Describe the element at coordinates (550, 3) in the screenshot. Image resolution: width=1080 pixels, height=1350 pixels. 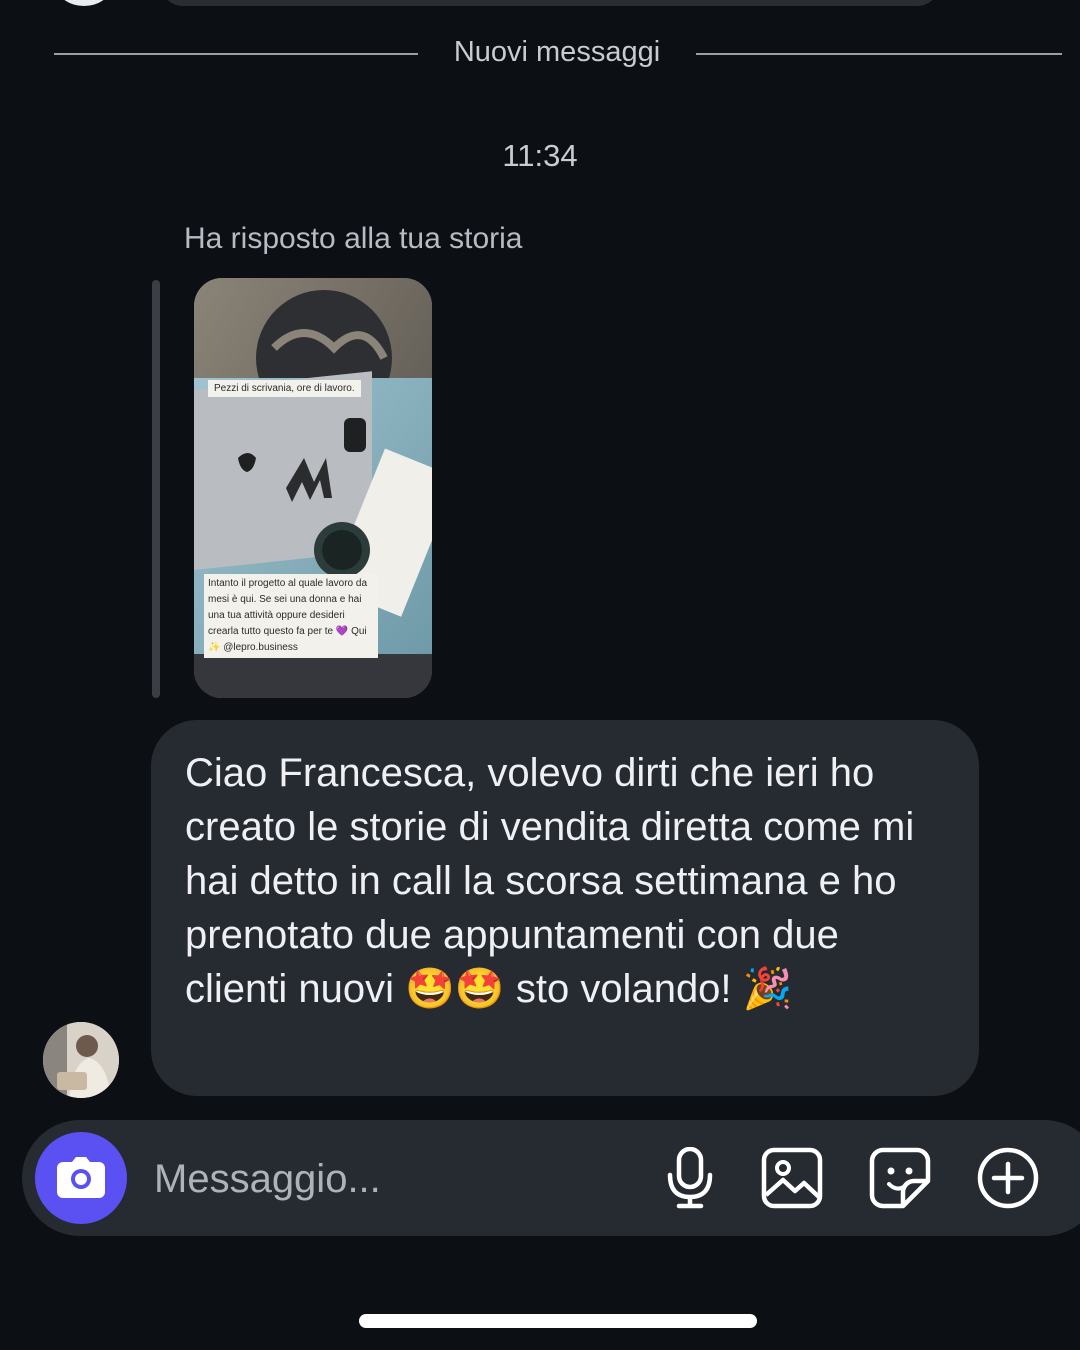
I see `previous-message-partial` at that location.